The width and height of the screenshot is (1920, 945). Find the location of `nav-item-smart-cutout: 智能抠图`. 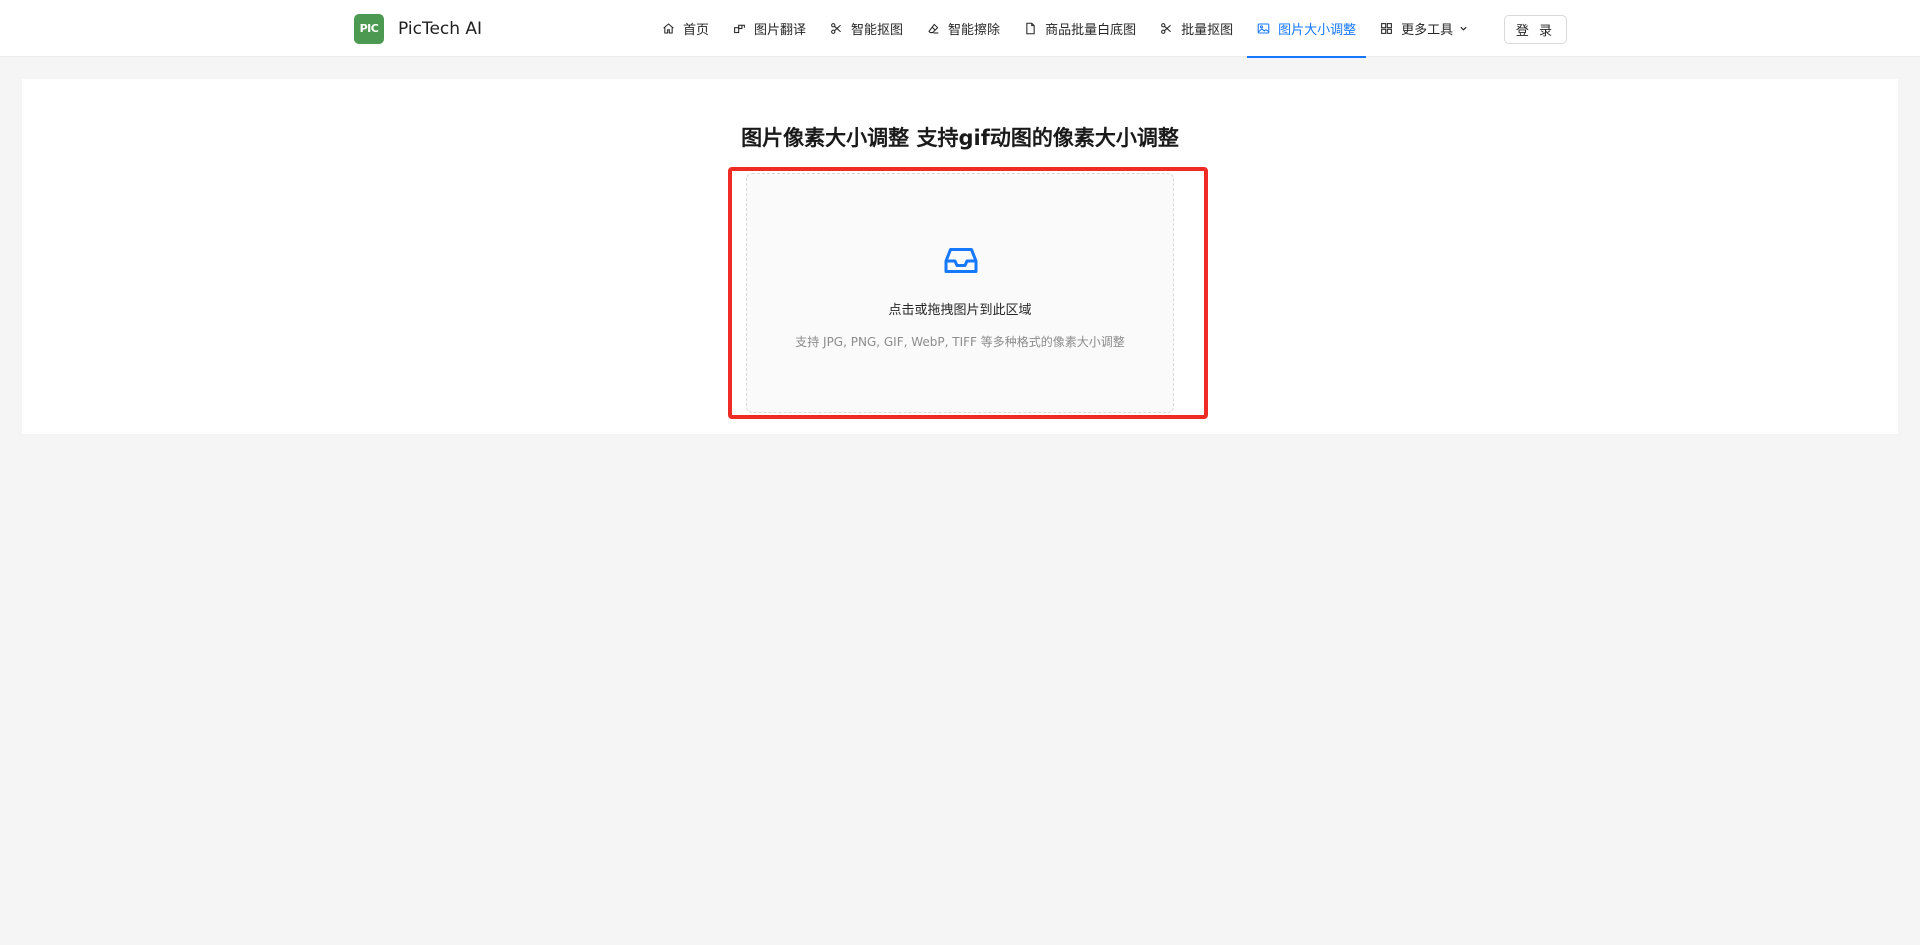

nav-item-smart-cutout: 智能抠图 is located at coordinates (866, 28).